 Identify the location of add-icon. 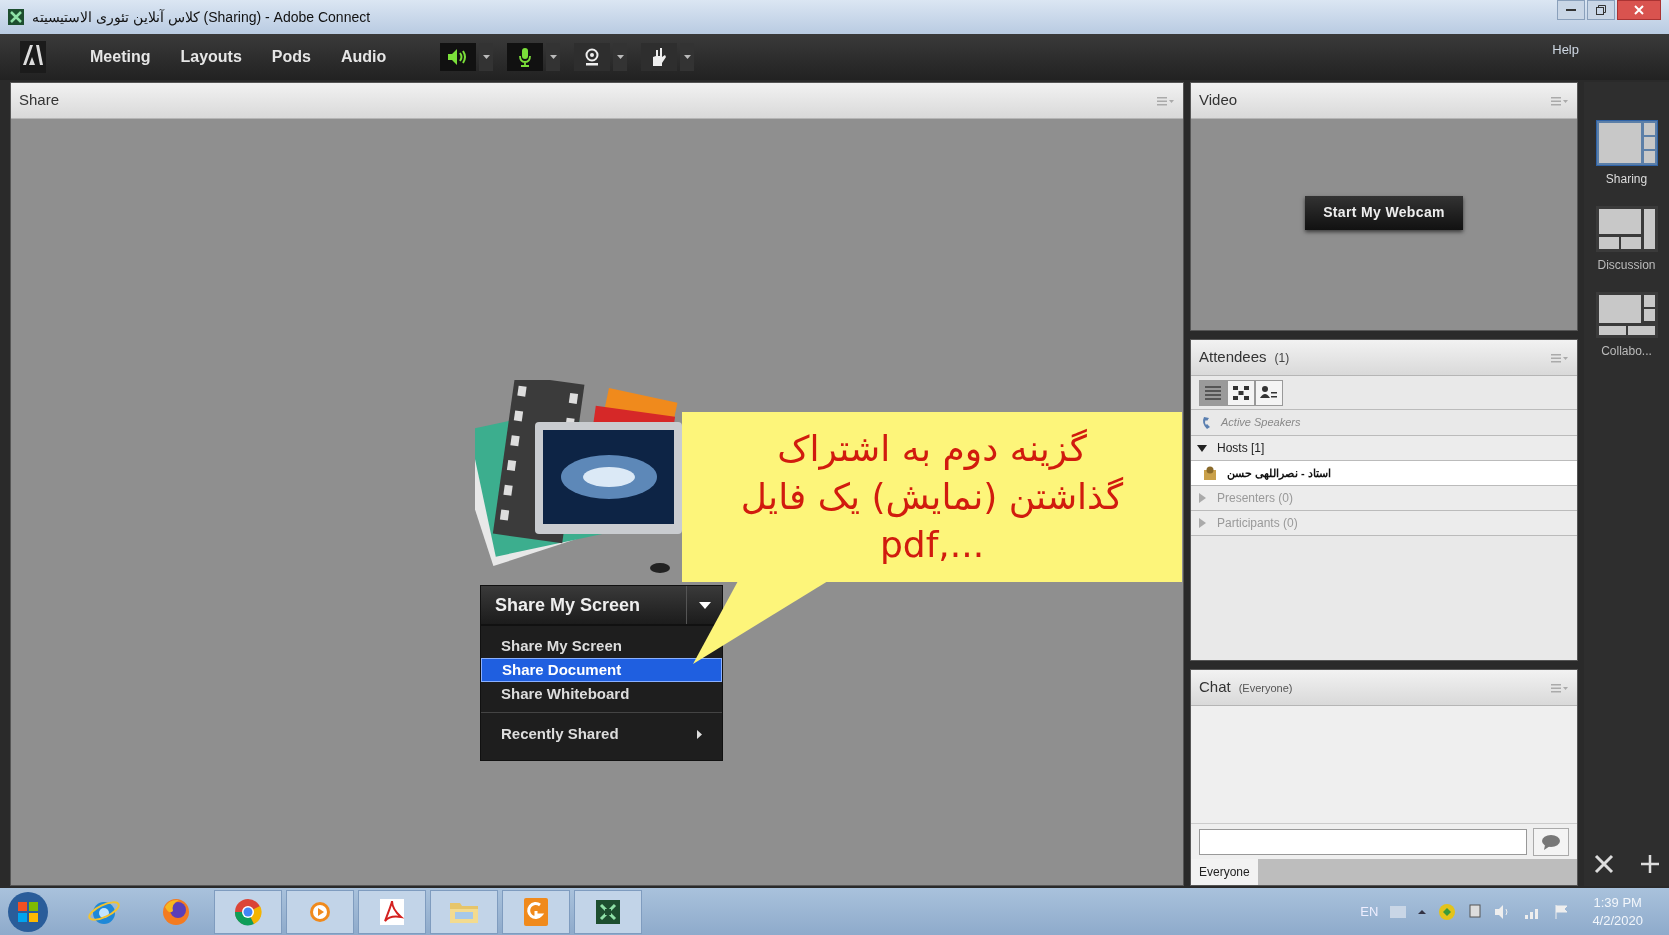
(1649, 864).